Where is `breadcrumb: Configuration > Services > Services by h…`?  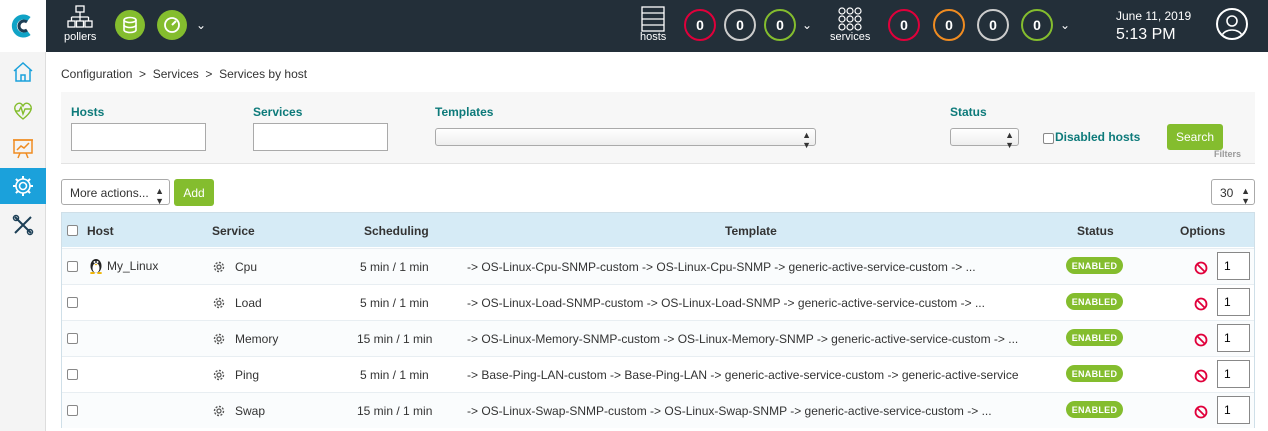 breadcrumb: Configuration > Services > Services by h… is located at coordinates (184, 74).